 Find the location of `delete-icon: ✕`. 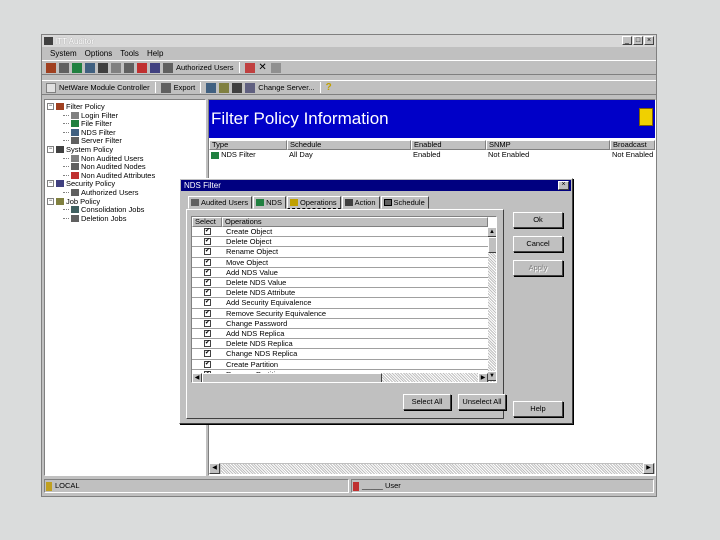

delete-icon: ✕ is located at coordinates (263, 67).